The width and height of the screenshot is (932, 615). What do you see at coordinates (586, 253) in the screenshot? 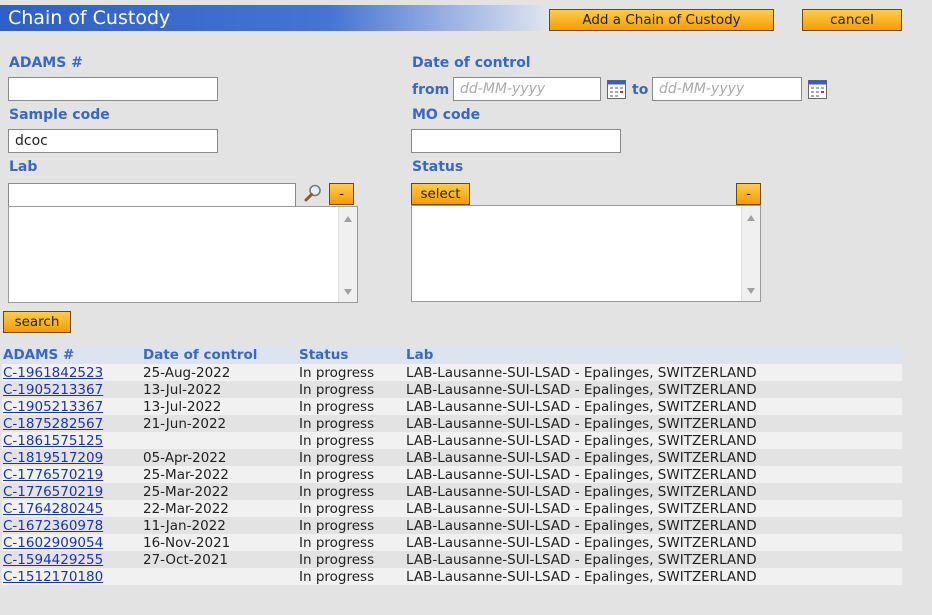
I see `status-listbox` at bounding box center [586, 253].